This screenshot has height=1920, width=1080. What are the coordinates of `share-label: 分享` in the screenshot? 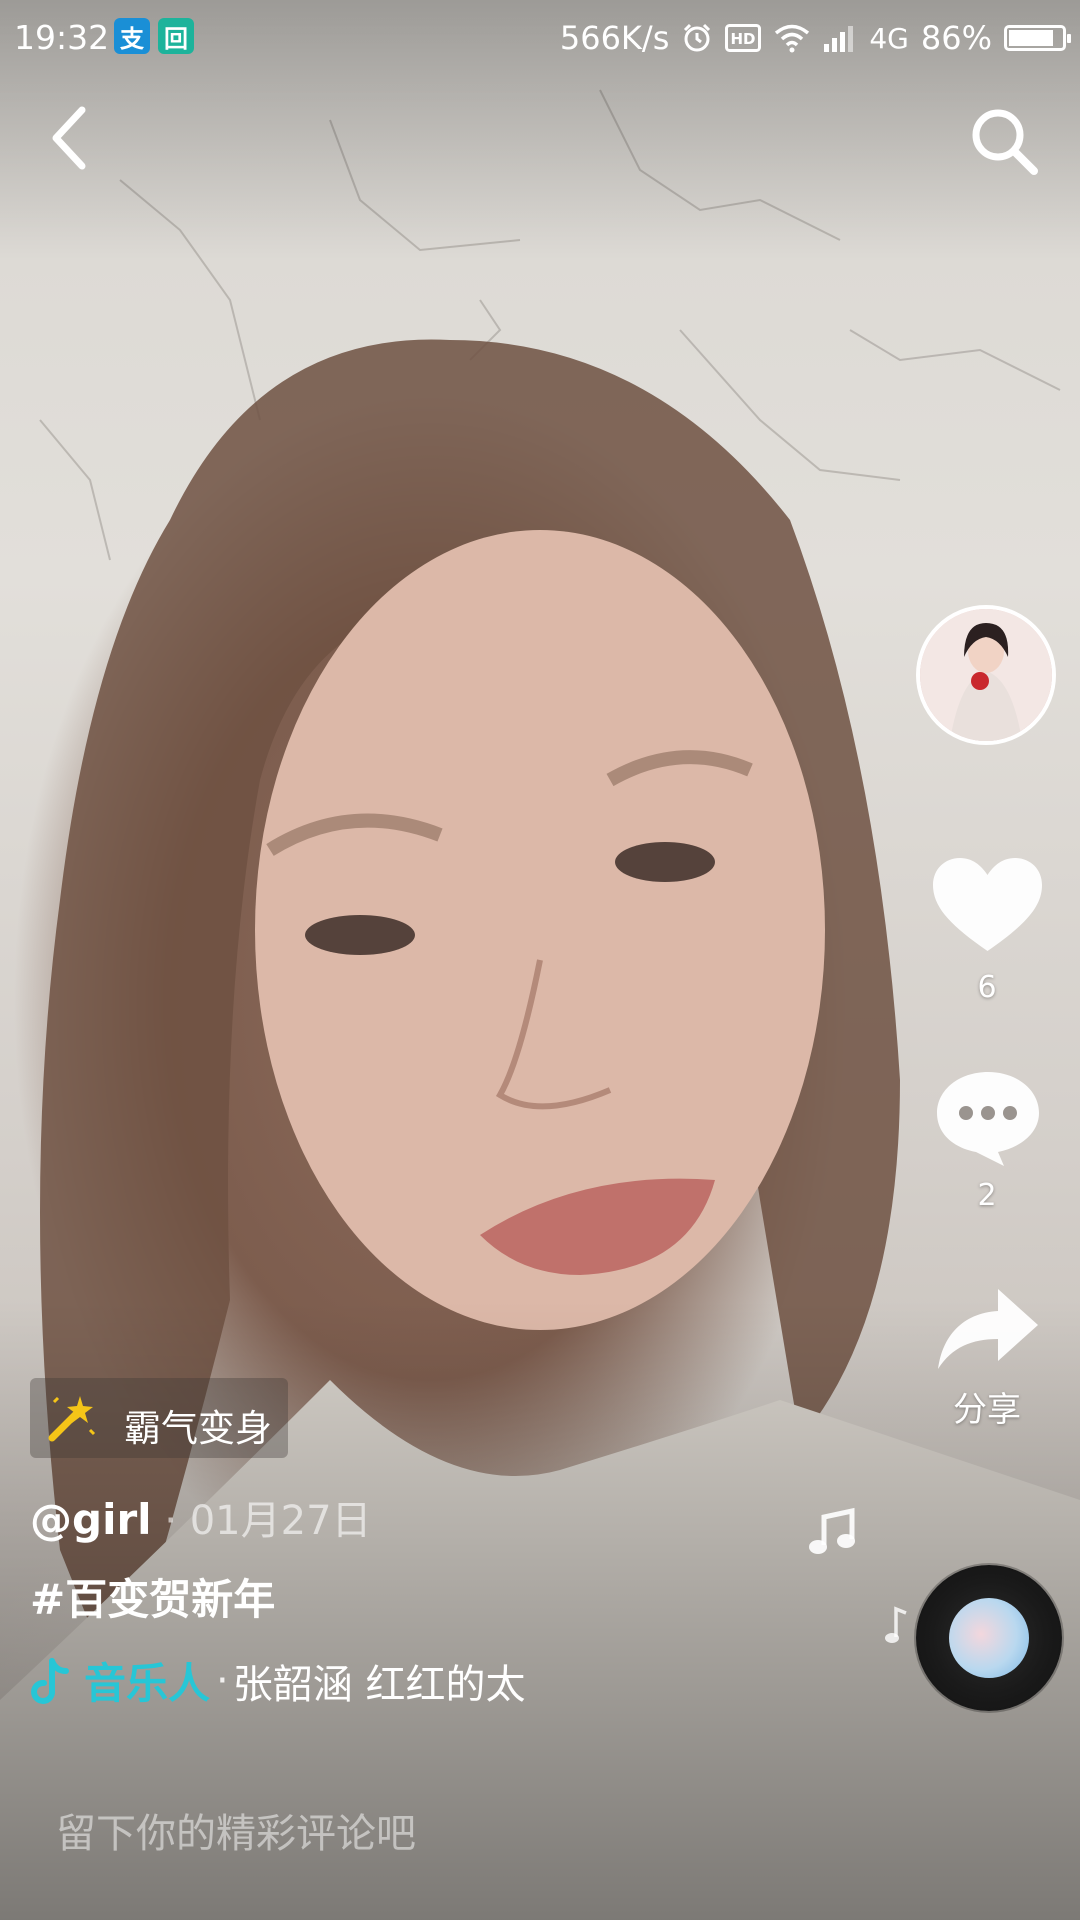 It's located at (987, 1410).